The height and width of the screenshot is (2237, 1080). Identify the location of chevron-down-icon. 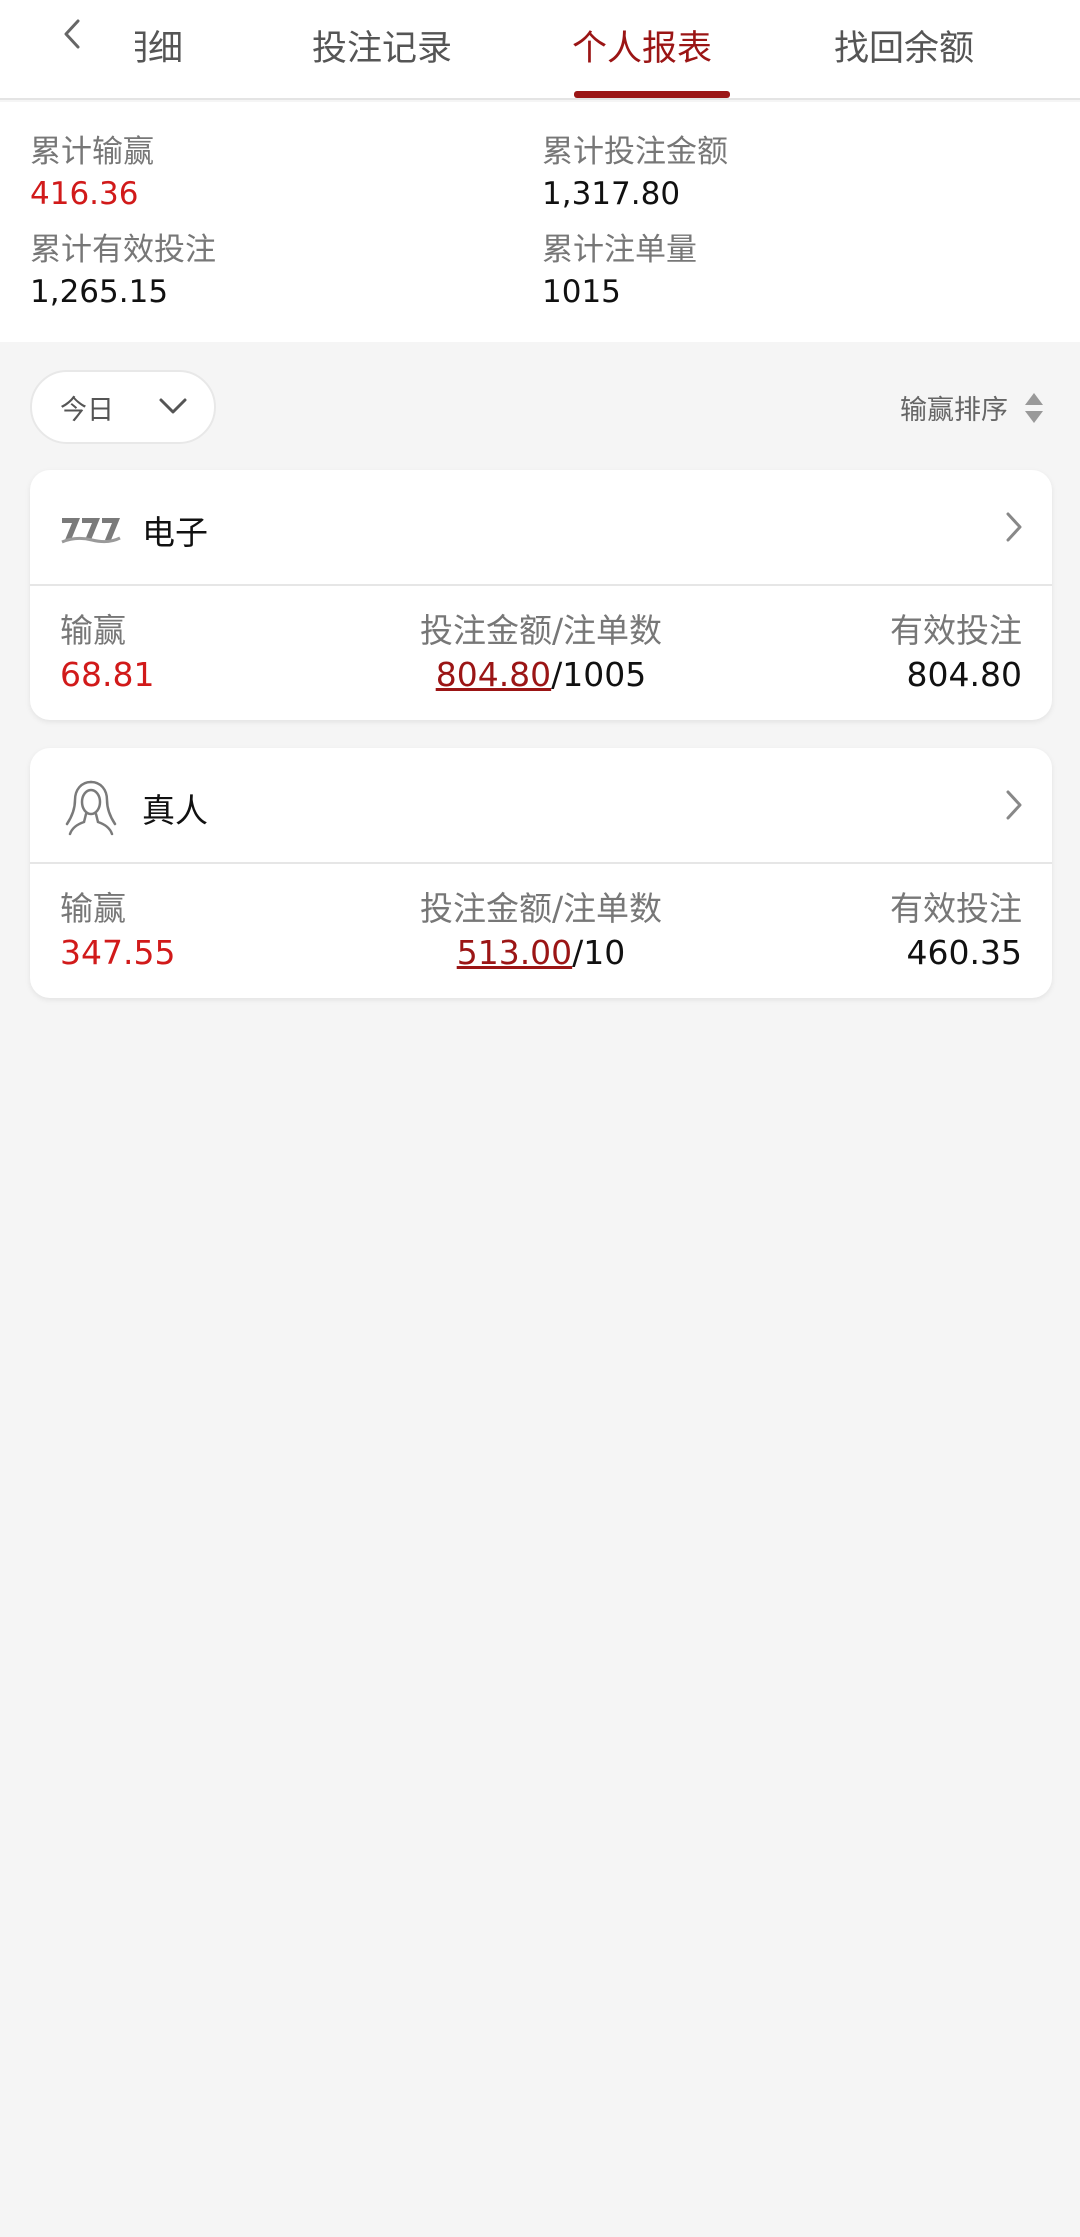
(173, 406).